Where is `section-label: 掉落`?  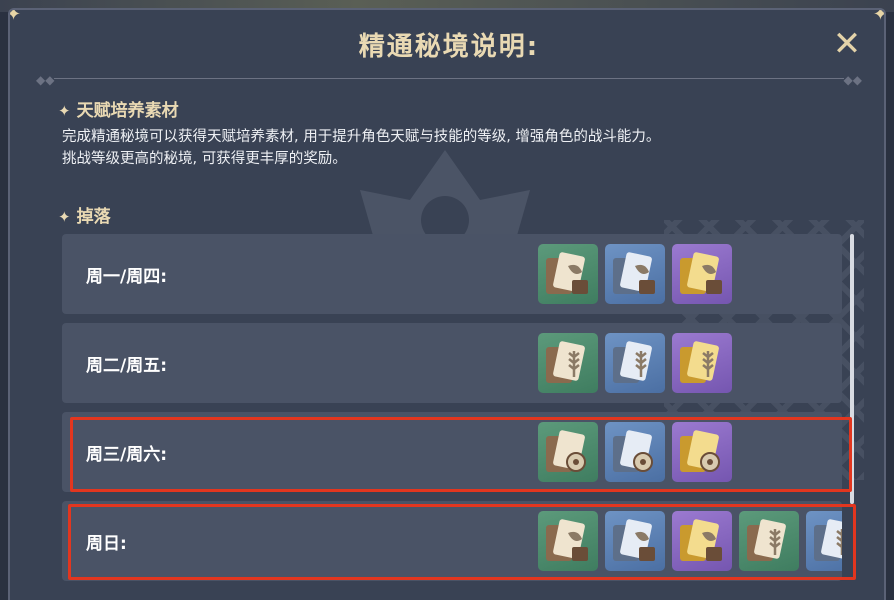 section-label: 掉落 is located at coordinates (93, 217).